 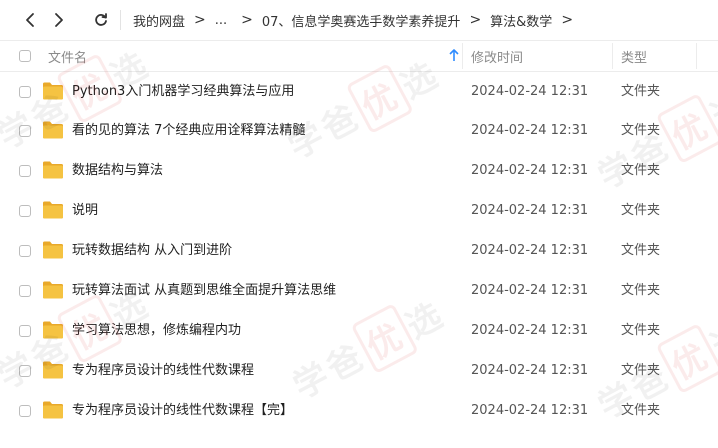 What do you see at coordinates (156, 331) in the screenshot?
I see `file-name: 学习算法思想，修炼编程内功` at bounding box center [156, 331].